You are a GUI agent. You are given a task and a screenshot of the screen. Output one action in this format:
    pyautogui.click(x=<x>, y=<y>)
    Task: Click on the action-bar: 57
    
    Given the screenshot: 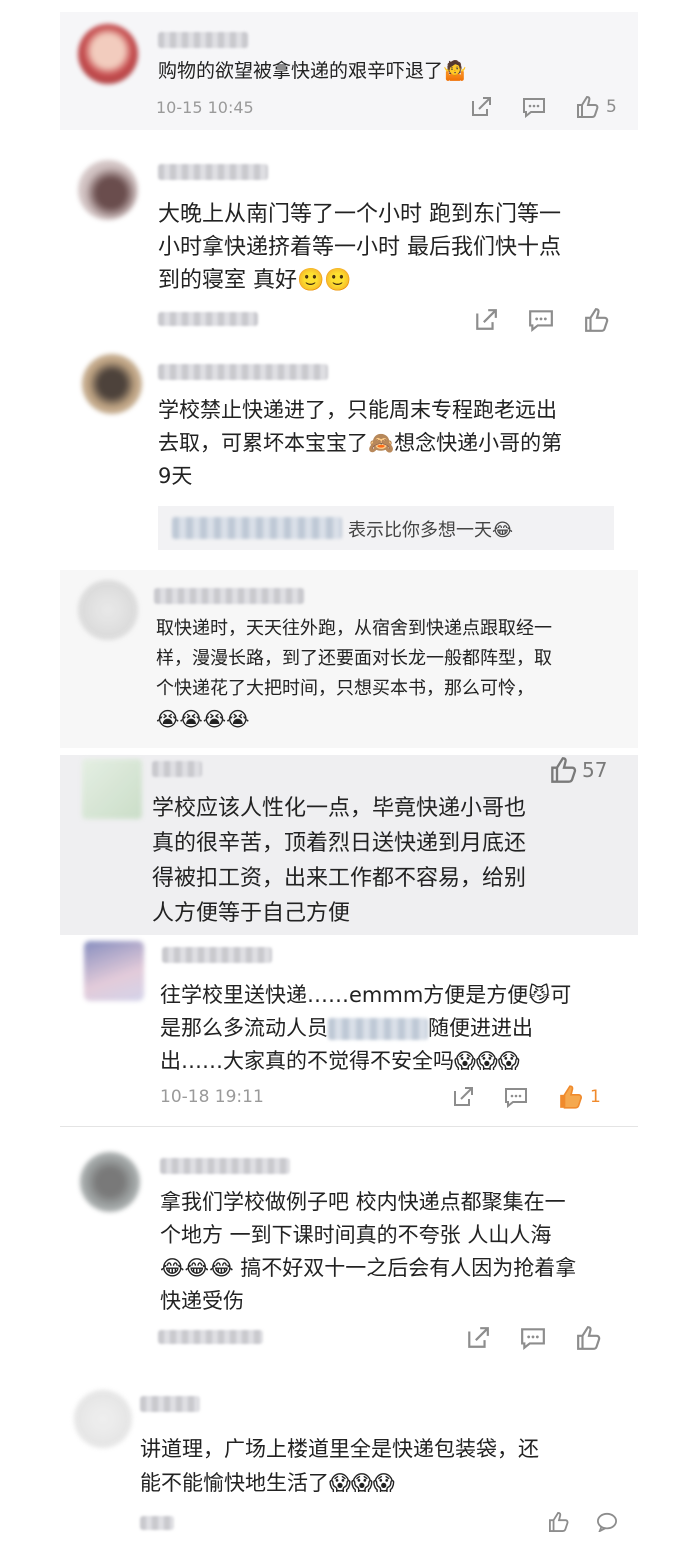 What is the action you would take?
    pyautogui.click(x=578, y=770)
    